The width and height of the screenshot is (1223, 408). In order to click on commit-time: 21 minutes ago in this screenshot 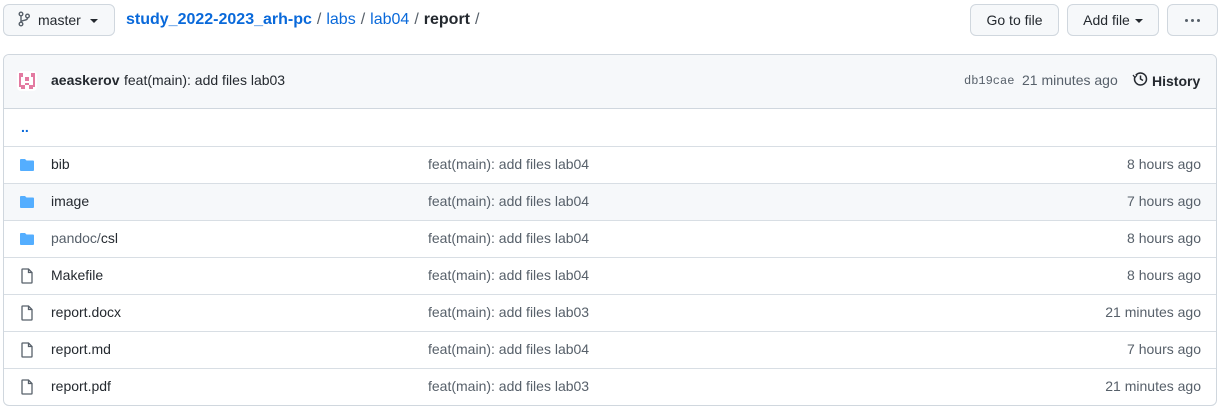, I will do `click(1070, 80)`.